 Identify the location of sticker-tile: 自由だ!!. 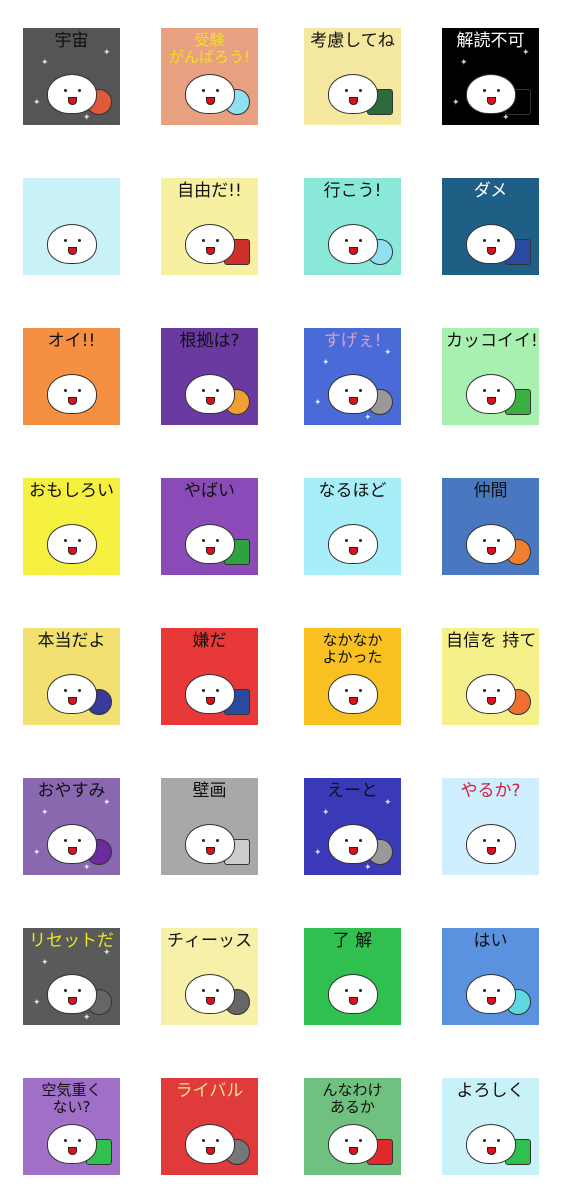
(209, 226).